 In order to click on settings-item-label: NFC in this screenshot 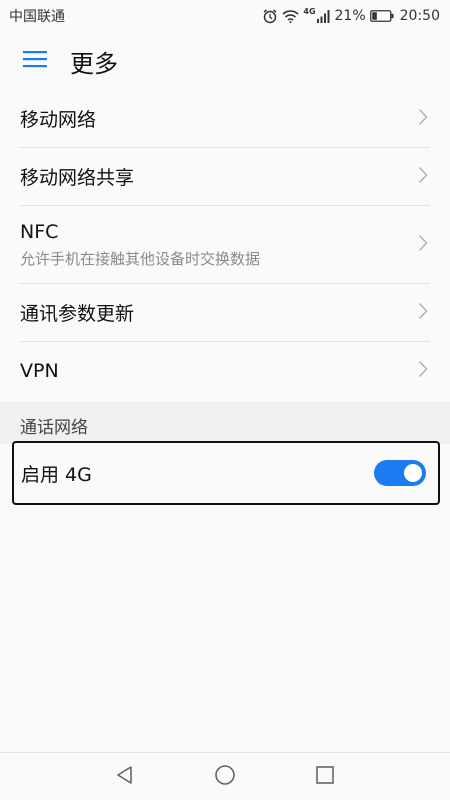, I will do `click(39, 231)`.